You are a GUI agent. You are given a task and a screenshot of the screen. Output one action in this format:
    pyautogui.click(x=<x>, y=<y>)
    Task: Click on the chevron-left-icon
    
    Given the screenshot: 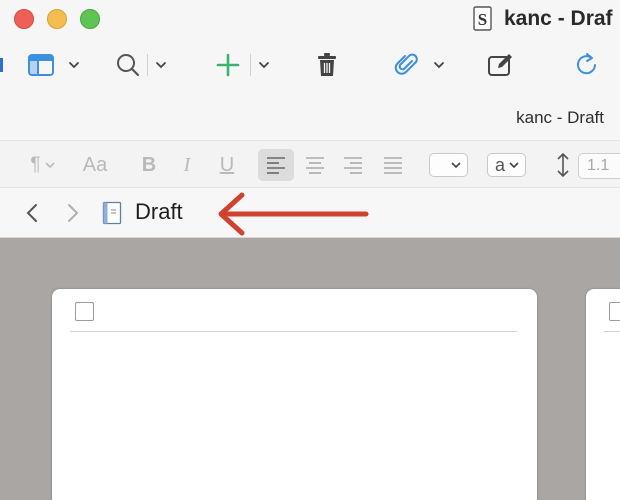 What is the action you would take?
    pyautogui.click(x=31, y=213)
    